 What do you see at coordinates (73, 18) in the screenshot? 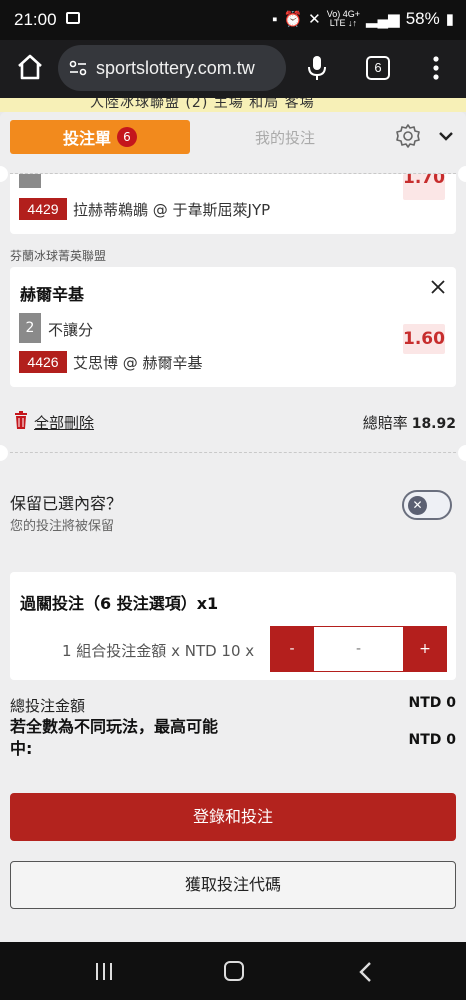
I see `gallery-notification-icon` at bounding box center [73, 18].